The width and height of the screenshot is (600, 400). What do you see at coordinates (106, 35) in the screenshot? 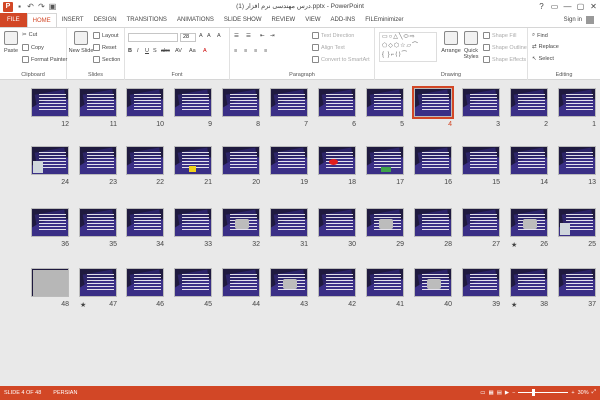
I see `layout-button: Layout` at bounding box center [106, 35].